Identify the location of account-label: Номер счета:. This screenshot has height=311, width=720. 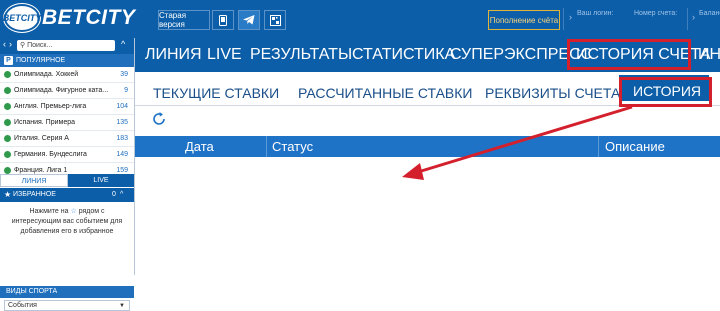
(656, 13).